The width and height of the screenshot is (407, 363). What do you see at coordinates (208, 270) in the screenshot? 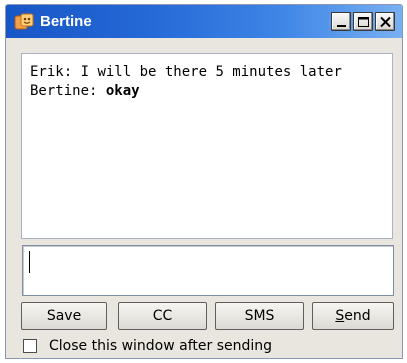
I see `message-input` at bounding box center [208, 270].